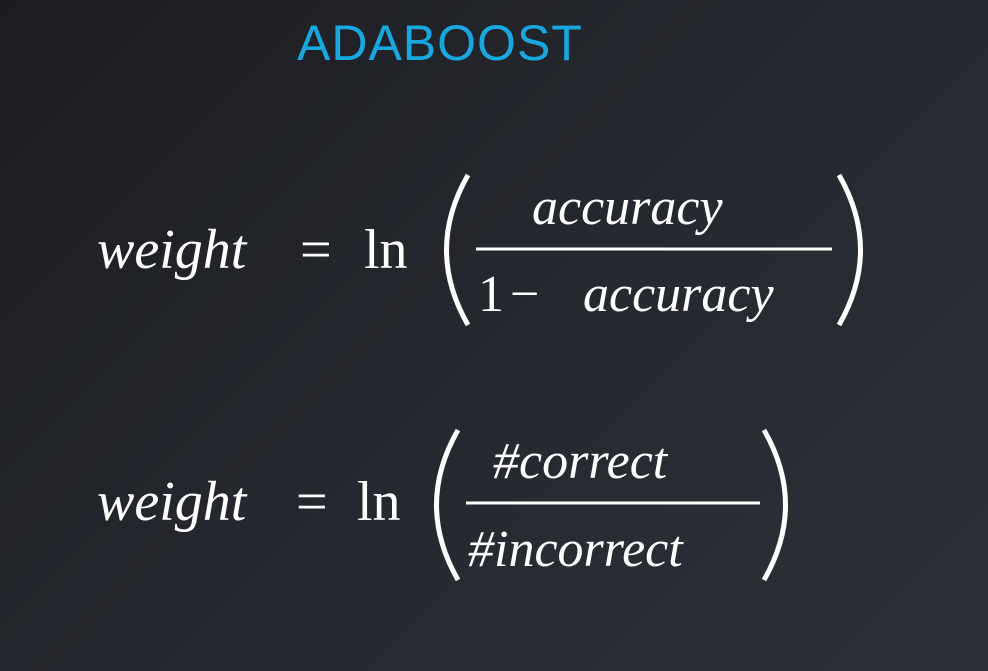 This screenshot has width=988, height=671. Describe the element at coordinates (312, 502) in the screenshot. I see `formula2-equals: =` at that location.